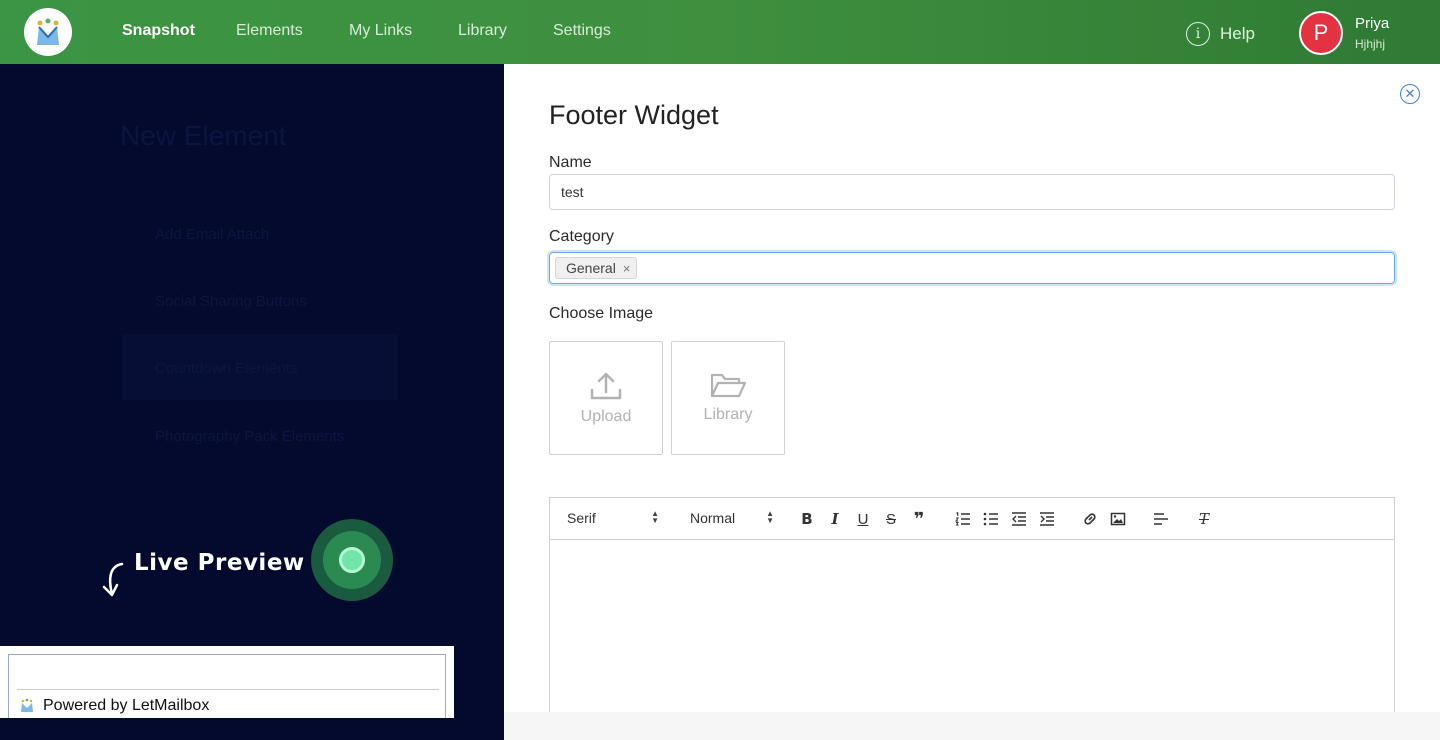  Describe the element at coordinates (863, 519) in the screenshot. I see `underline-button: U` at that location.